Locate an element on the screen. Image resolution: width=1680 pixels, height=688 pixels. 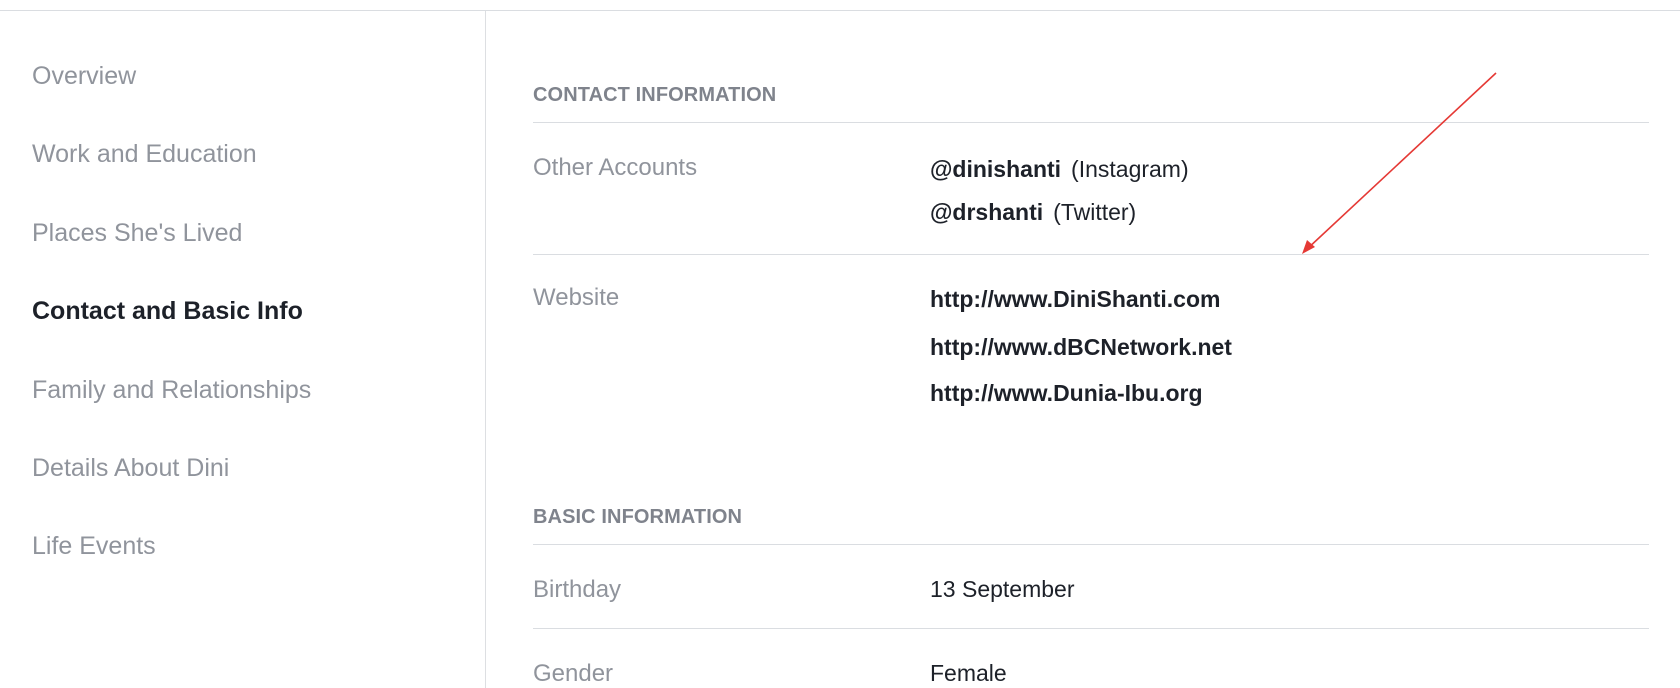
annotation-arrow is located at coordinates (1399, 163).